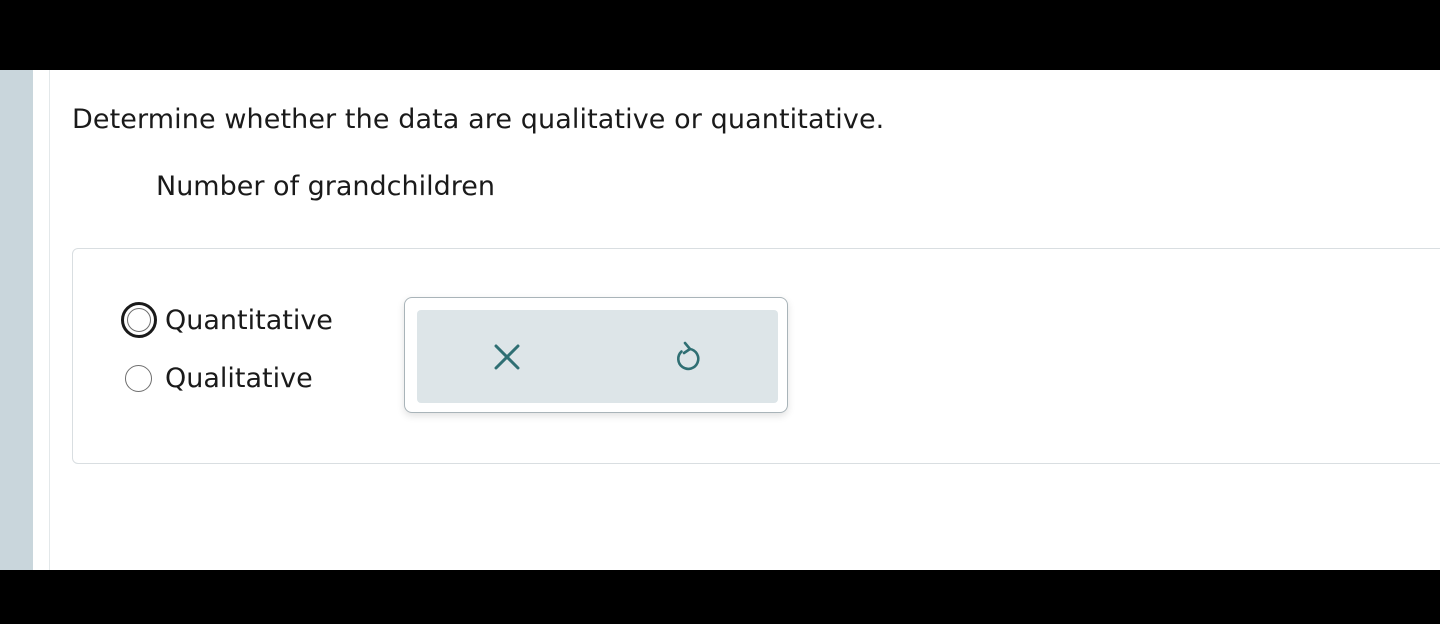 The width and height of the screenshot is (1440, 624). What do you see at coordinates (16, 320) in the screenshot?
I see `side-strip` at bounding box center [16, 320].